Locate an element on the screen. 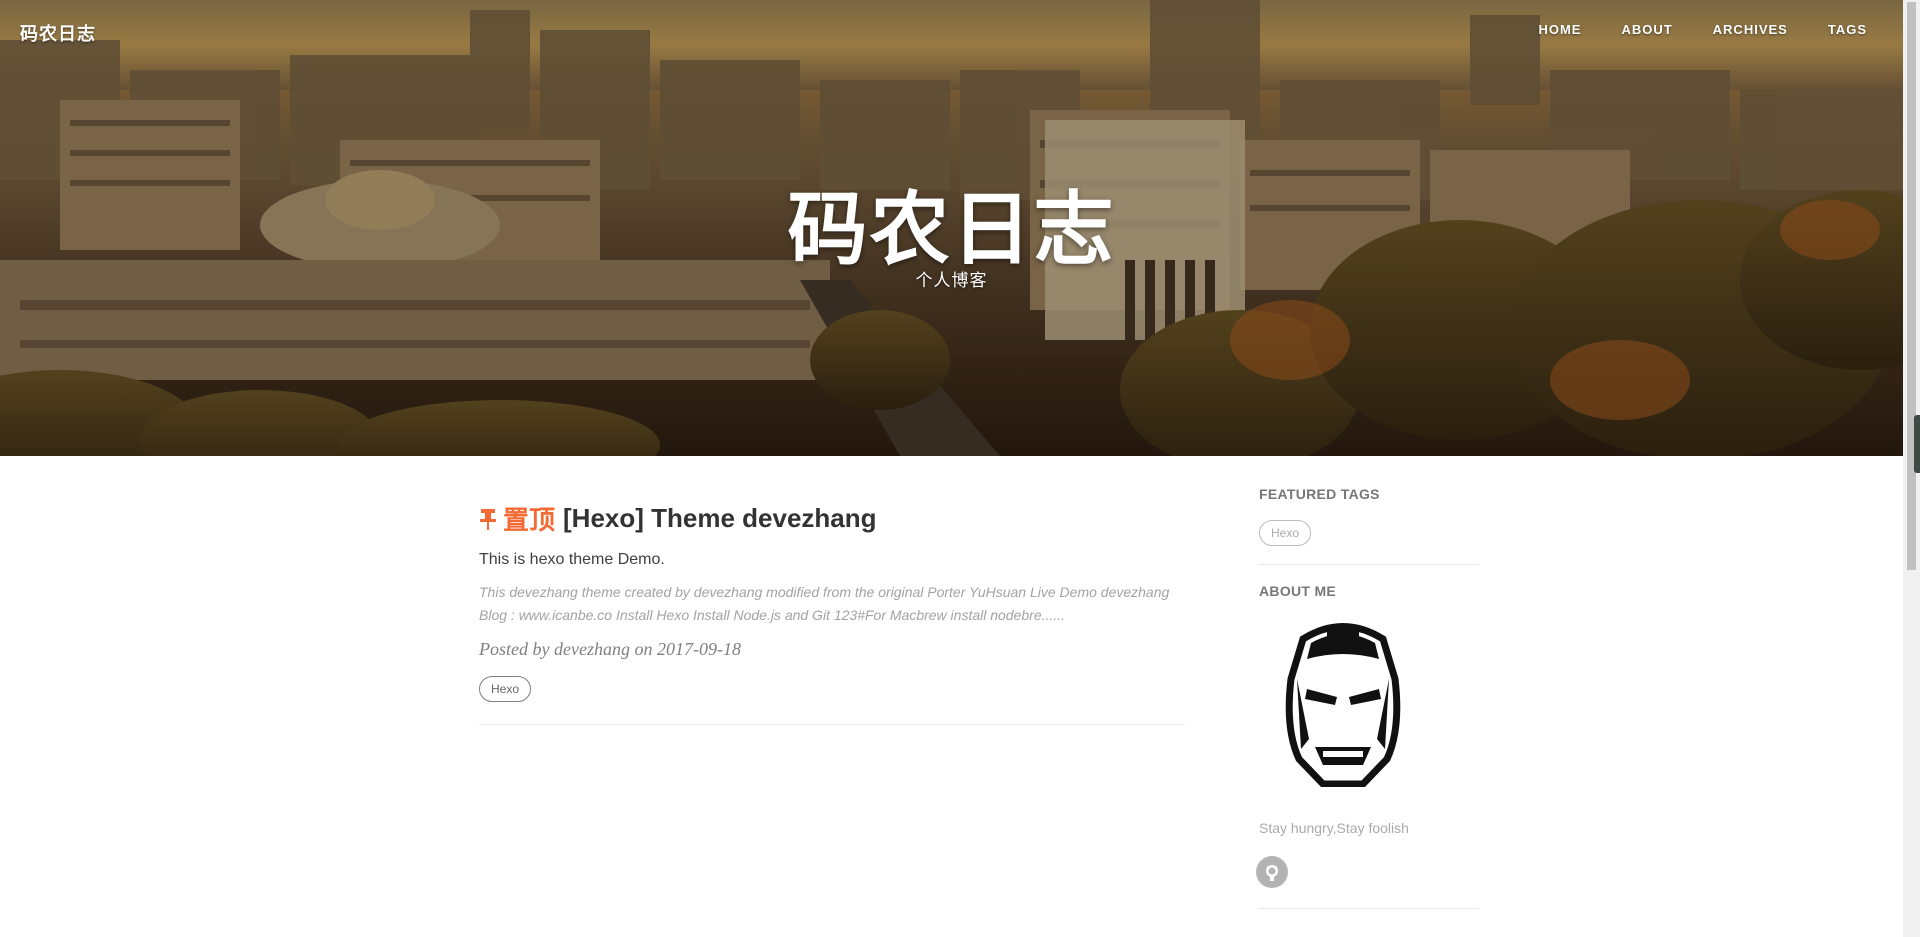  side-panel-handle is located at coordinates (1917, 444).